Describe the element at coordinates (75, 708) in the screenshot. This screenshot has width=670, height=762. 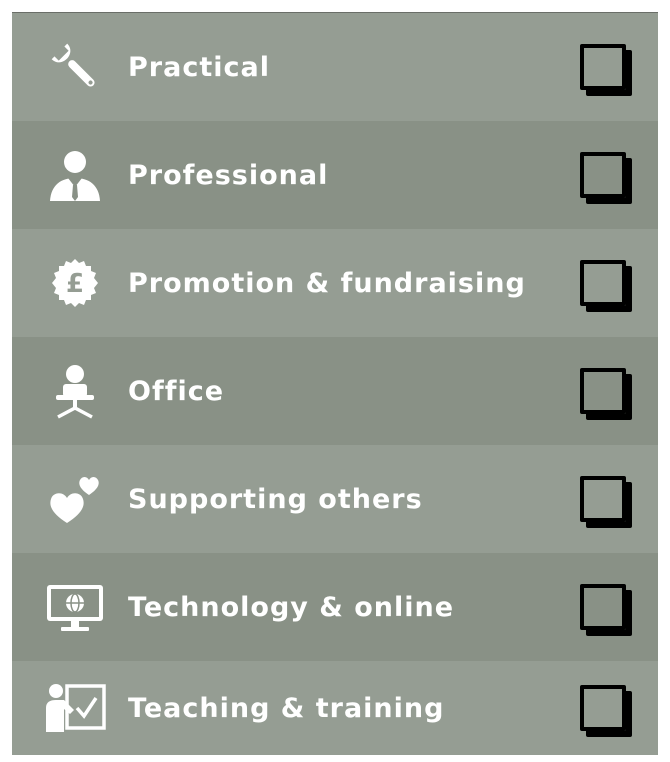
I see `teacher-whiteboard-icon` at that location.